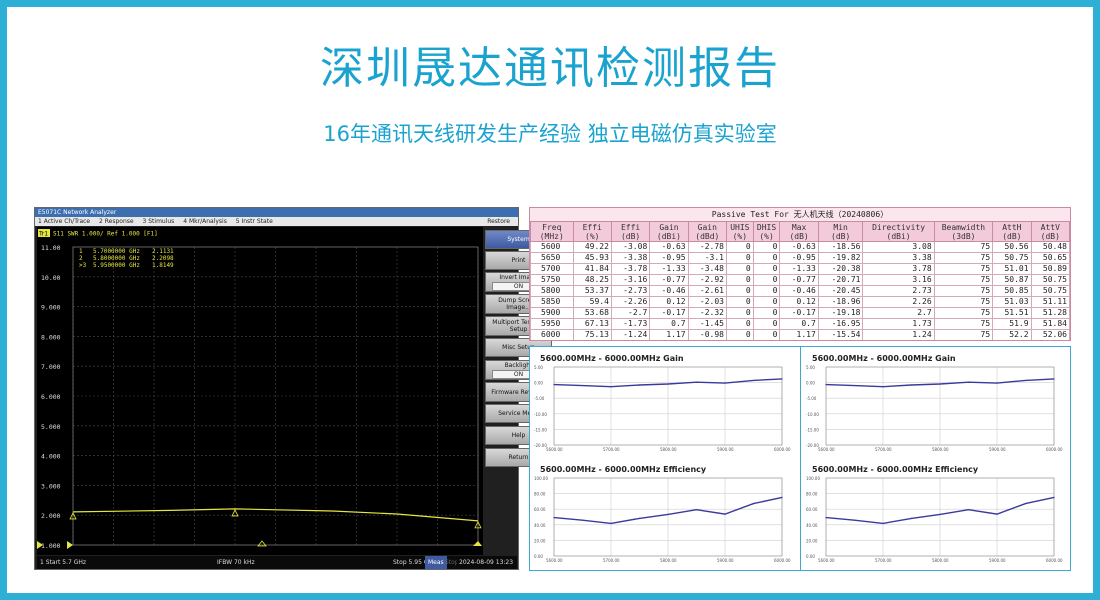  I want to click on vna-y-tick-label: 10.00, so click(51, 278).